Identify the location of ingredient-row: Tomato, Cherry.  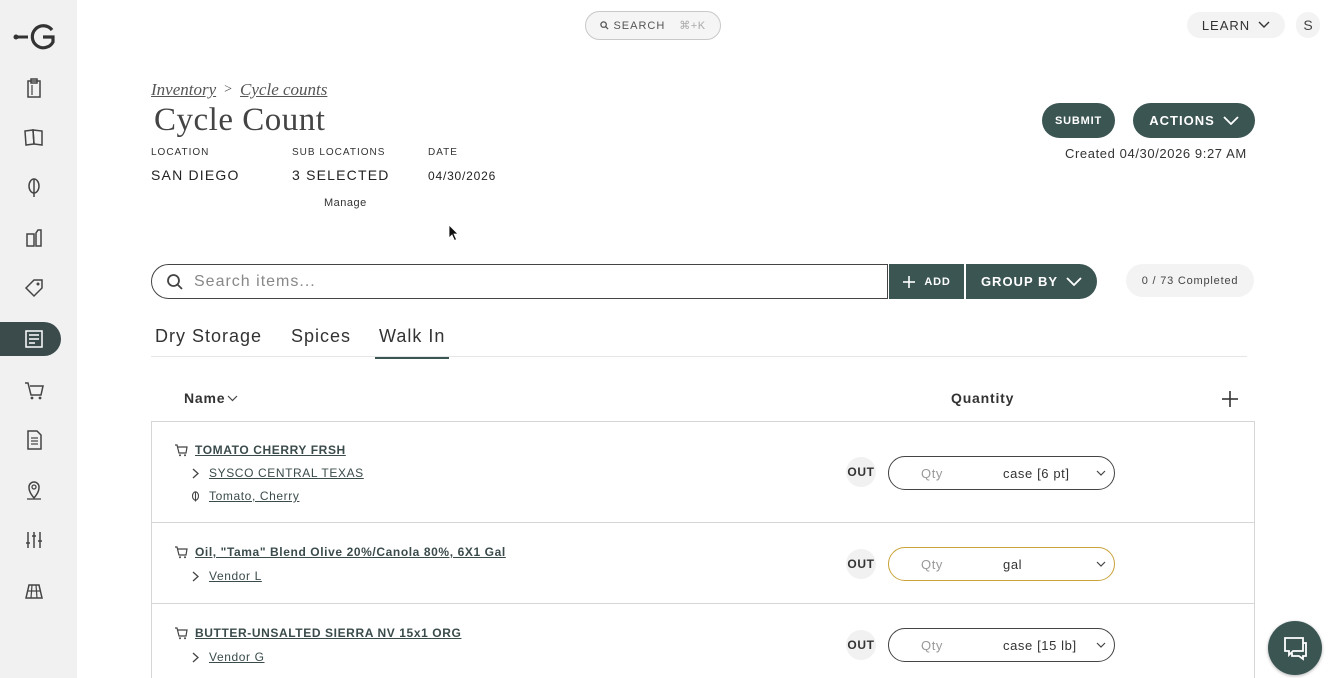
(244, 496).